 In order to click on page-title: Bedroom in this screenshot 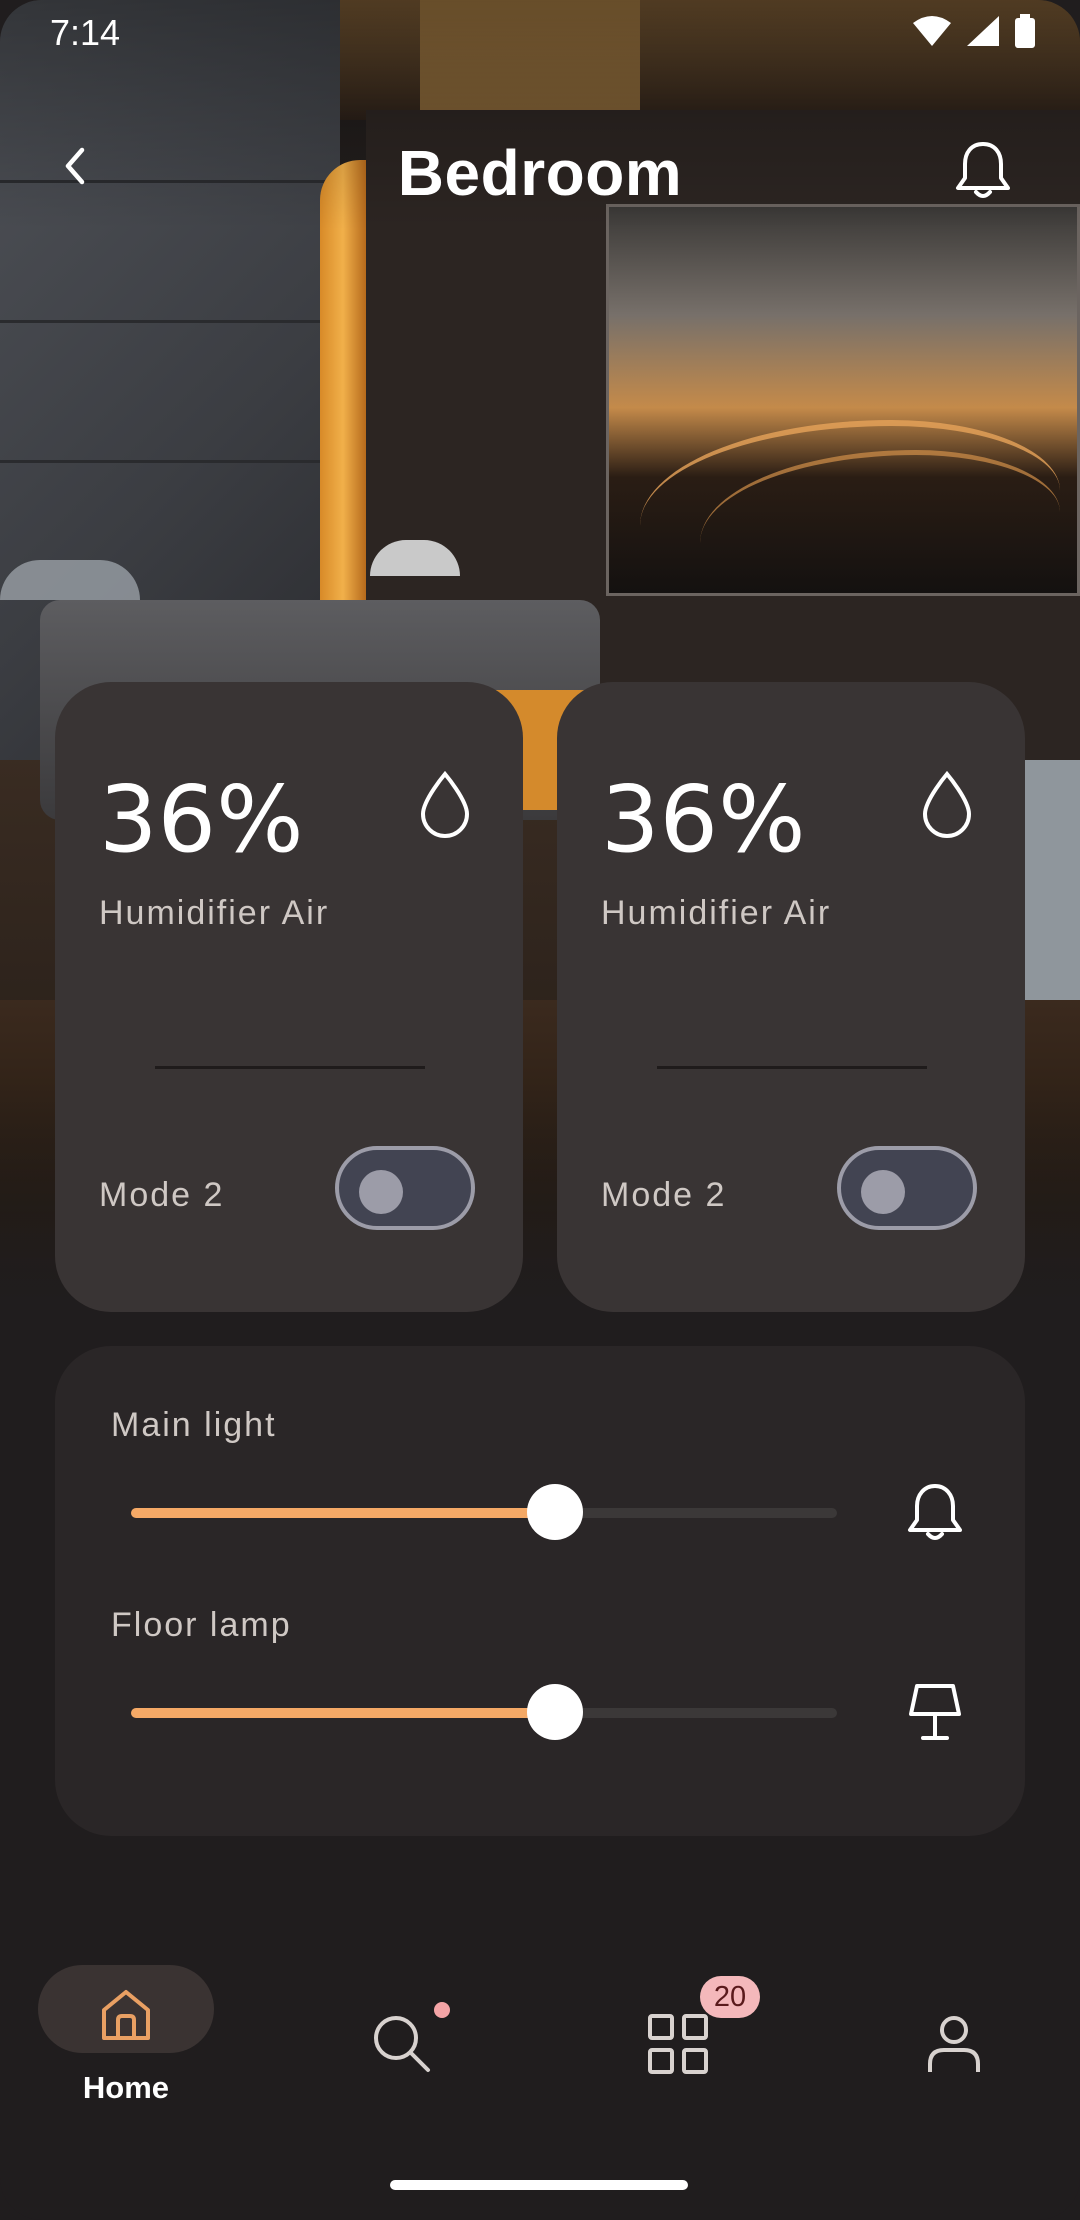, I will do `click(540, 173)`.